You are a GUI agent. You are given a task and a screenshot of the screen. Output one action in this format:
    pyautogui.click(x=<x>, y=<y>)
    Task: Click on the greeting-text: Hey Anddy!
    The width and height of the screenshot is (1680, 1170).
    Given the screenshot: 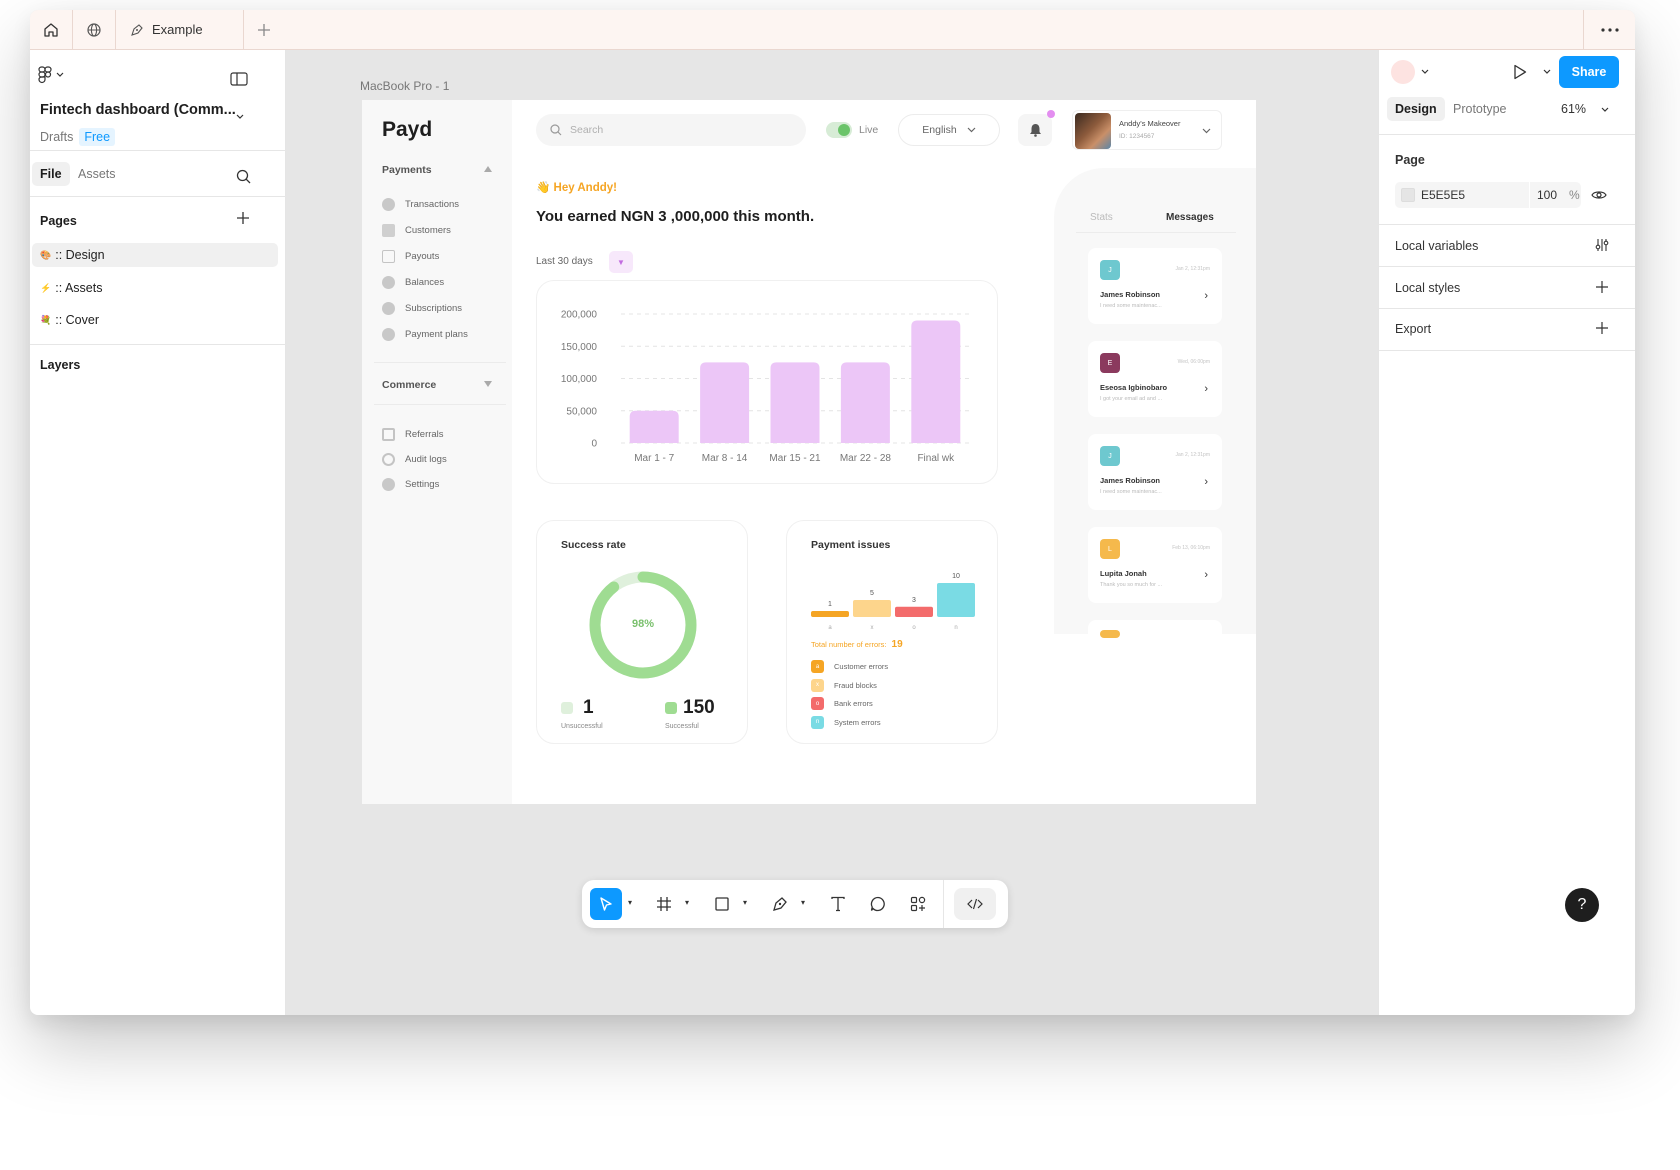 What is the action you would take?
    pyautogui.click(x=585, y=188)
    